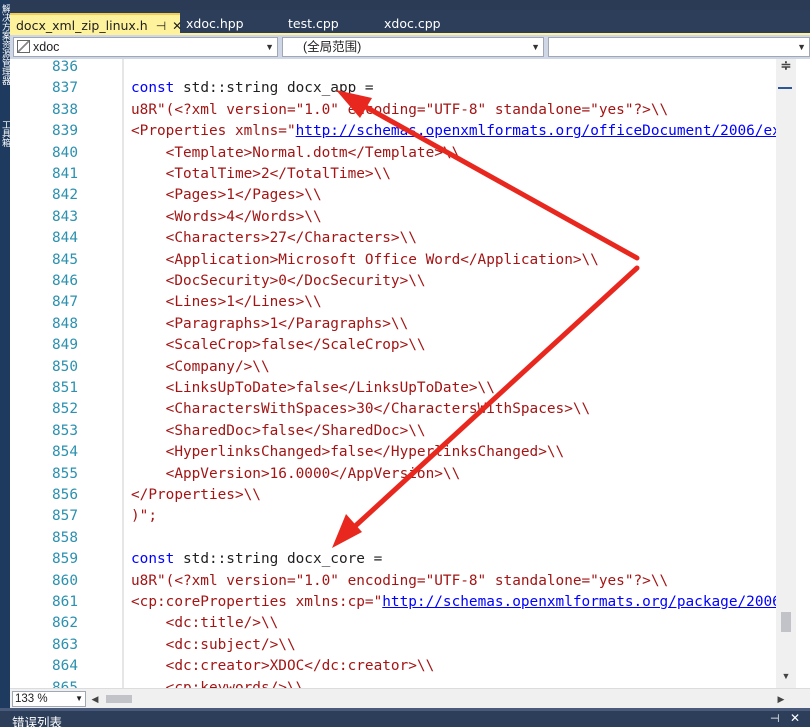  Describe the element at coordinates (57, 195) in the screenshot. I see `line-number: 842` at that location.